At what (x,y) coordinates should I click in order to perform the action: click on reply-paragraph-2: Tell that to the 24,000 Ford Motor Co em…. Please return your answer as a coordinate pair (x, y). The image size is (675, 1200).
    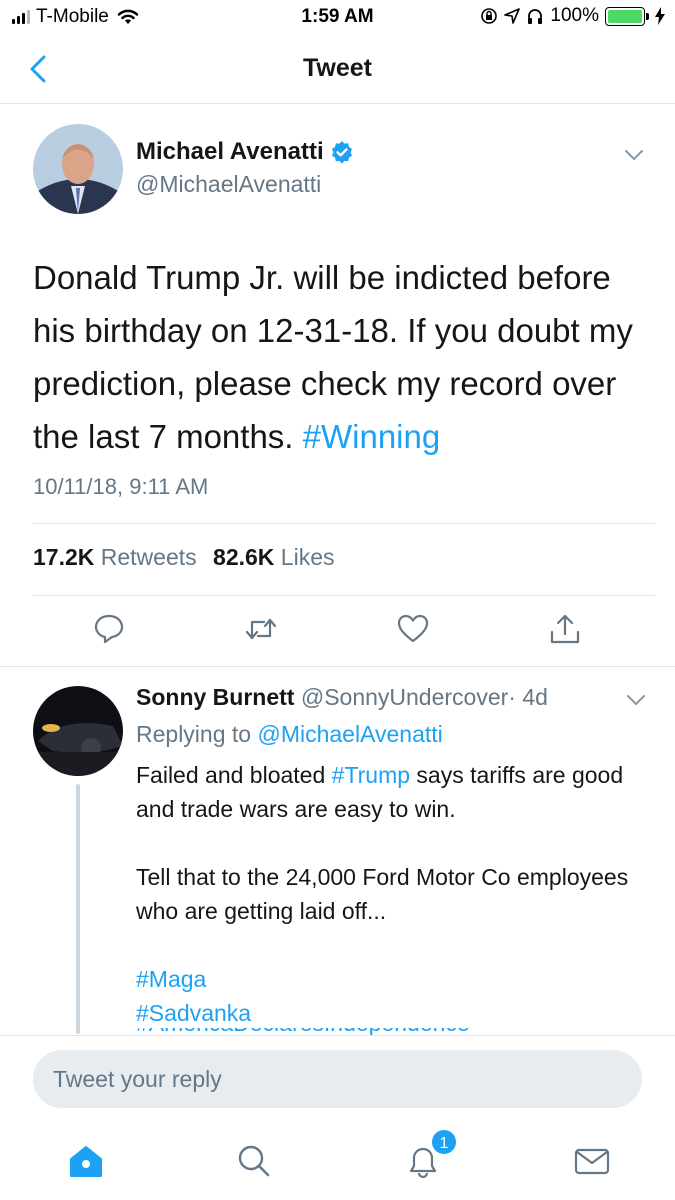
    Looking at the image, I should click on (382, 894).